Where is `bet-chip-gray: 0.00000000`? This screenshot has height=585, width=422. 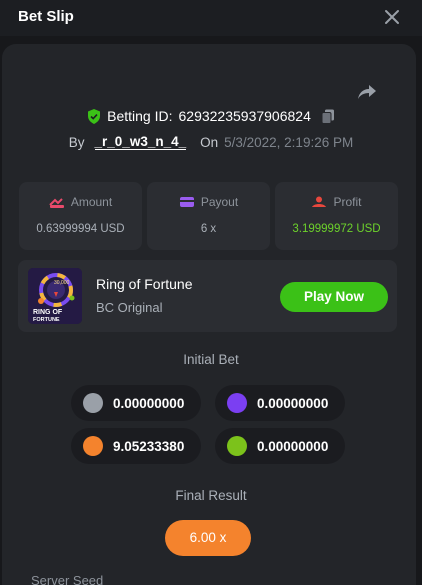
bet-chip-gray: 0.00000000 is located at coordinates (136, 403).